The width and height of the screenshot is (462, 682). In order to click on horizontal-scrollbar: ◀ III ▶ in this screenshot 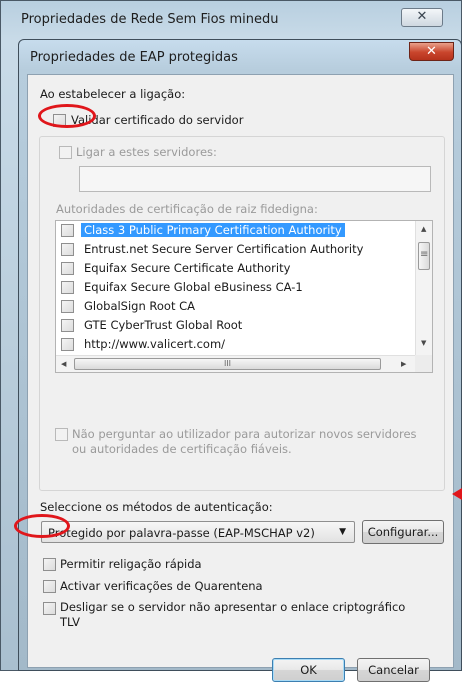, I will do `click(236, 363)`.